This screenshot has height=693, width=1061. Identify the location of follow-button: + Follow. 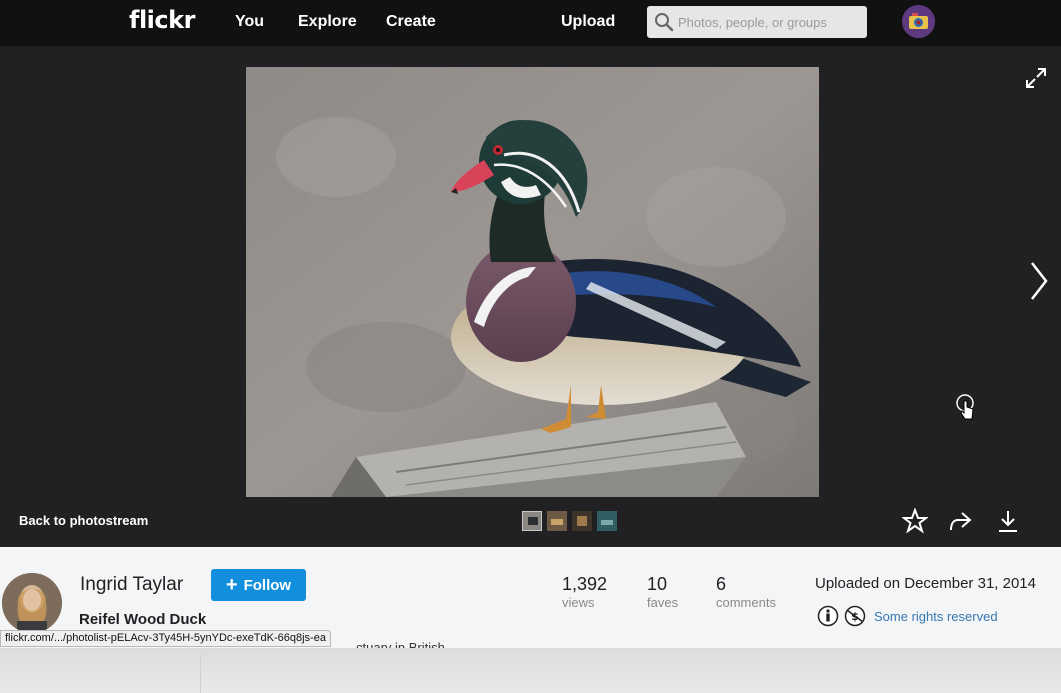
(258, 585).